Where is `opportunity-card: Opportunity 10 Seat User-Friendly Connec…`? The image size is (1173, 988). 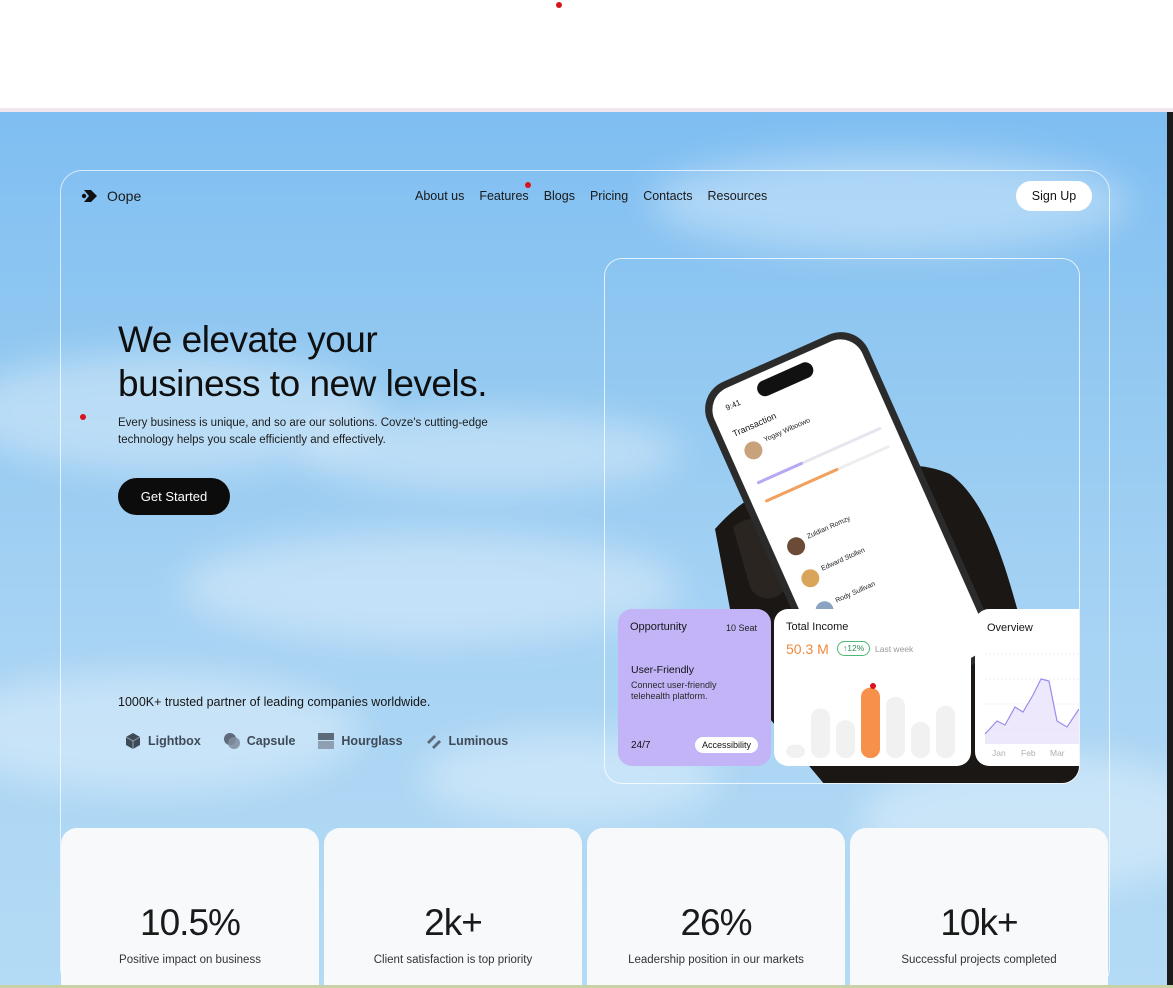 opportunity-card: Opportunity 10 Seat User-Friendly Connec… is located at coordinates (694, 687).